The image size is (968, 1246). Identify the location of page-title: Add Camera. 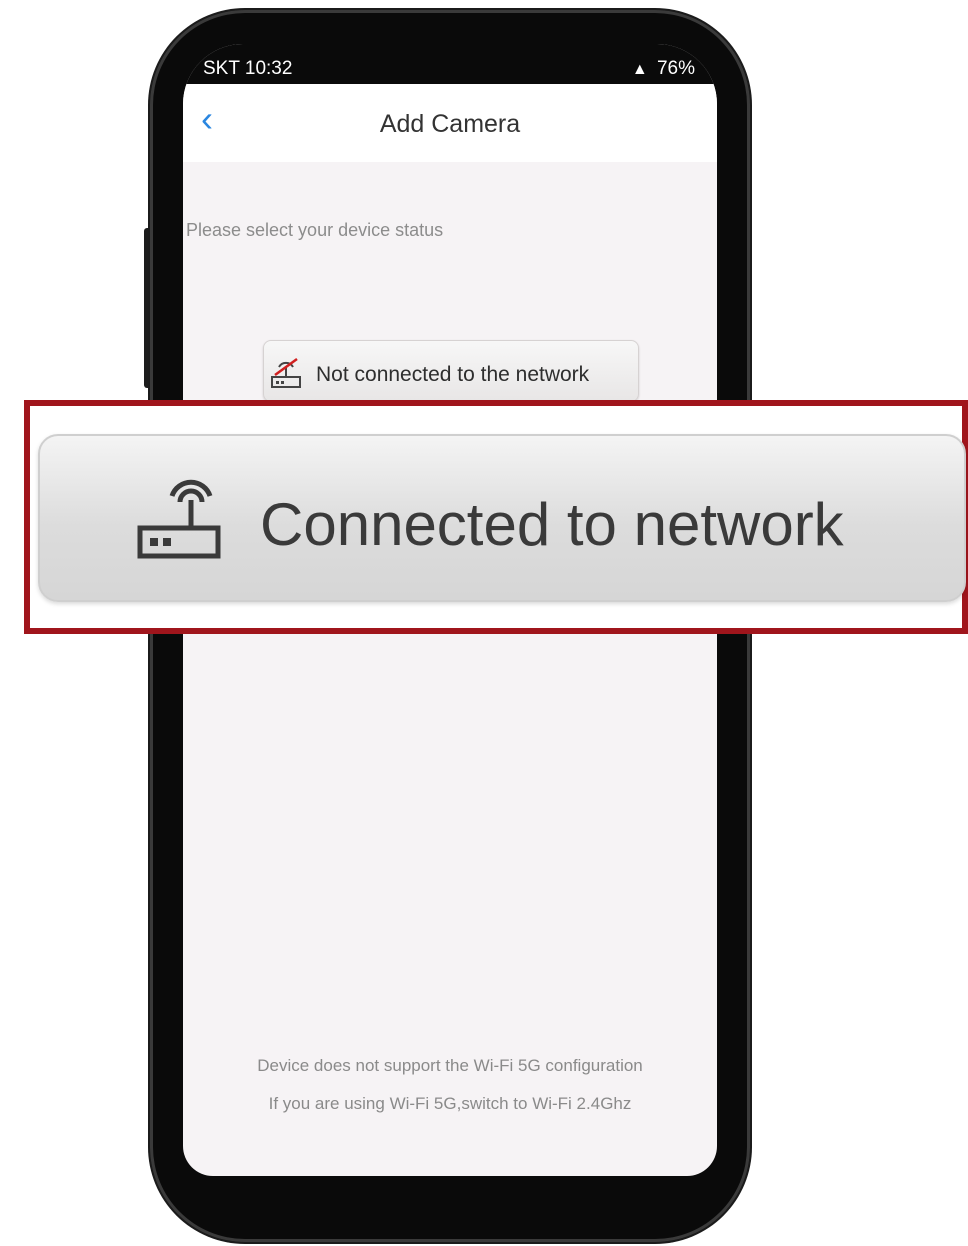
(450, 124).